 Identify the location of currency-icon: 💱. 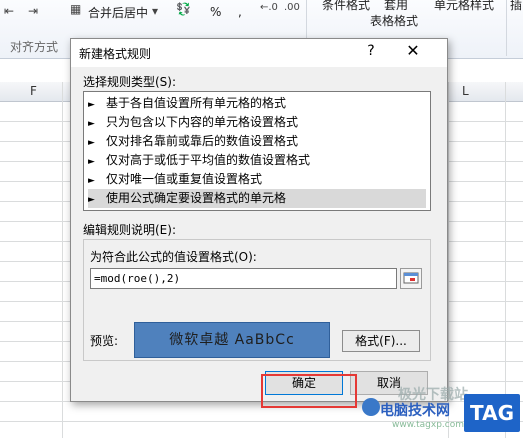
(183, 9).